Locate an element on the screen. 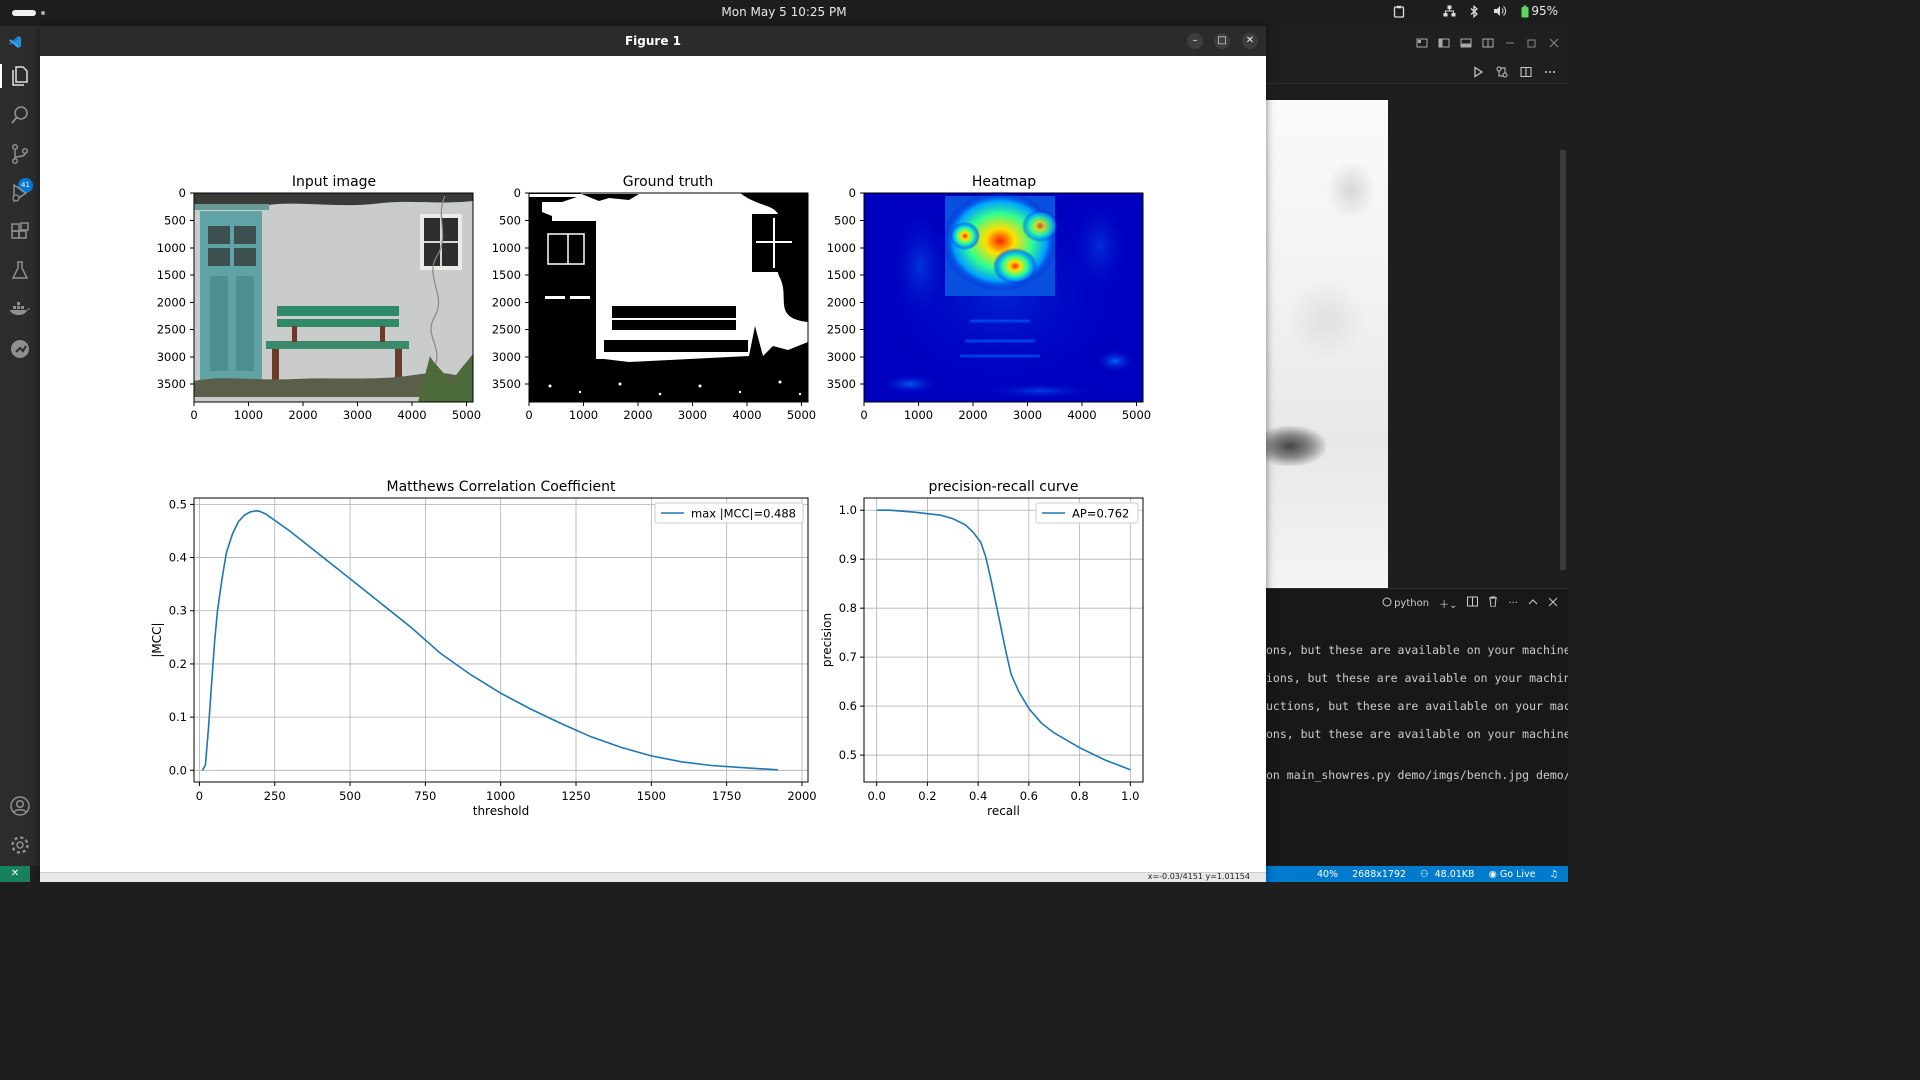 This screenshot has width=1920, height=1080. close-button: ✕ is located at coordinates (1250, 41).